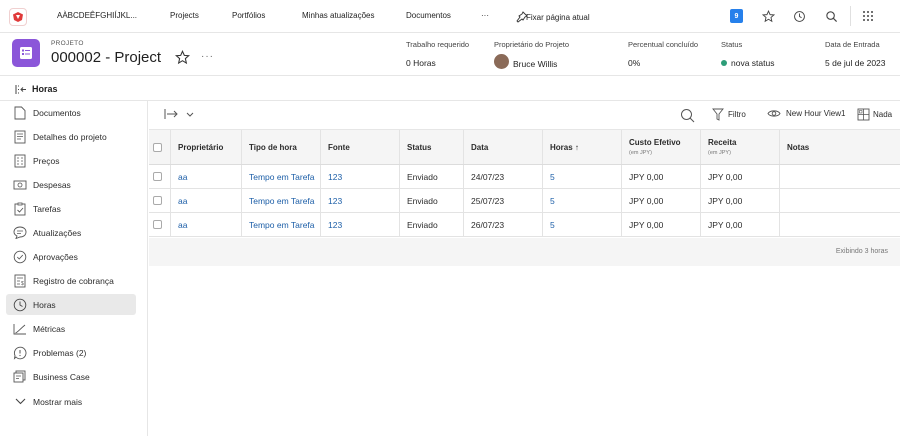 The image size is (900, 436). Describe the element at coordinates (281, 147) in the screenshot. I see `column-header-hour-type: Tipo de hora` at that location.